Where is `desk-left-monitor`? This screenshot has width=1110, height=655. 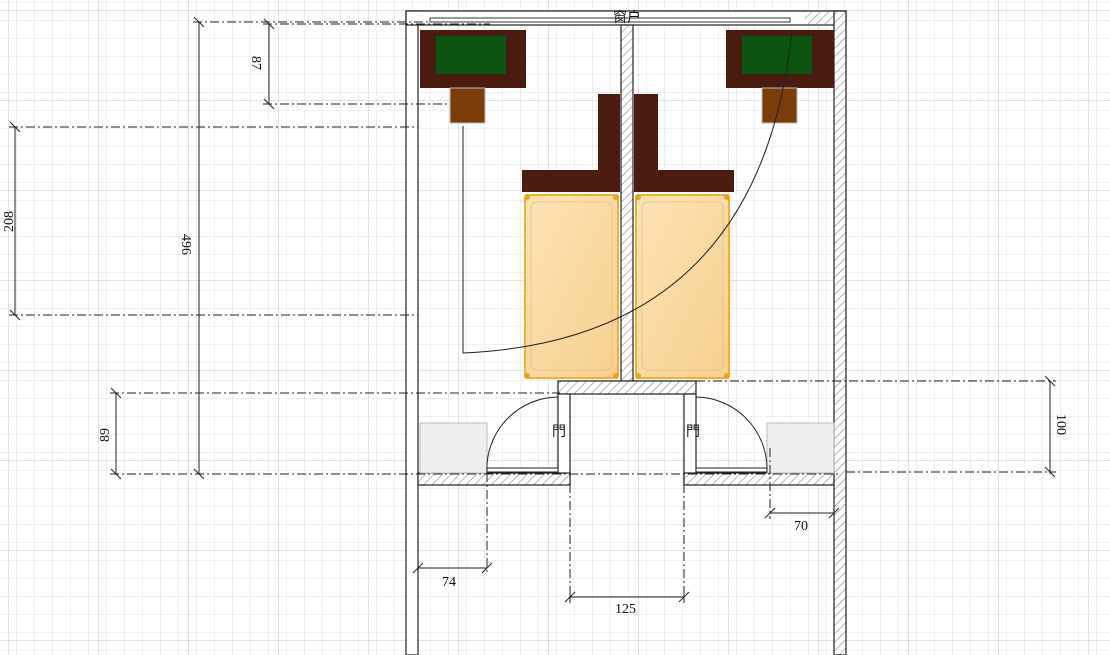 desk-left-monitor is located at coordinates (471, 55).